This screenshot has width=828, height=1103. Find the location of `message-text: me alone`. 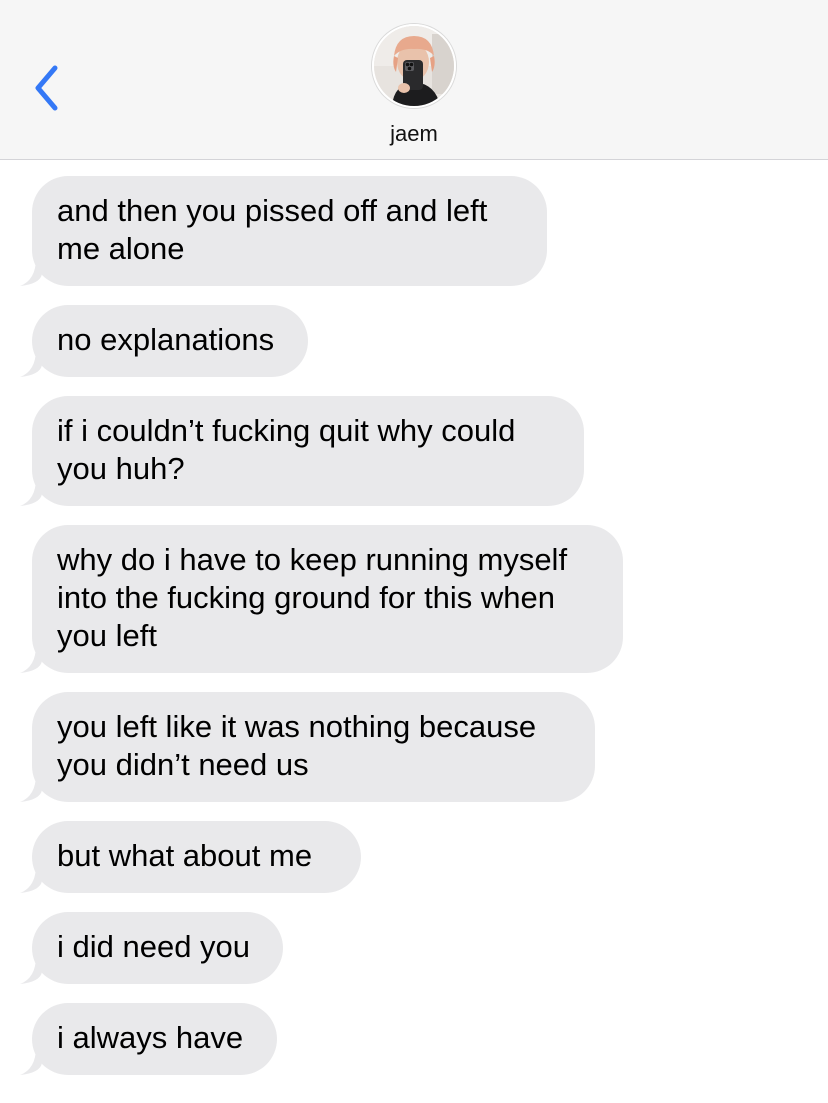

message-text: me alone is located at coordinates (121, 248).